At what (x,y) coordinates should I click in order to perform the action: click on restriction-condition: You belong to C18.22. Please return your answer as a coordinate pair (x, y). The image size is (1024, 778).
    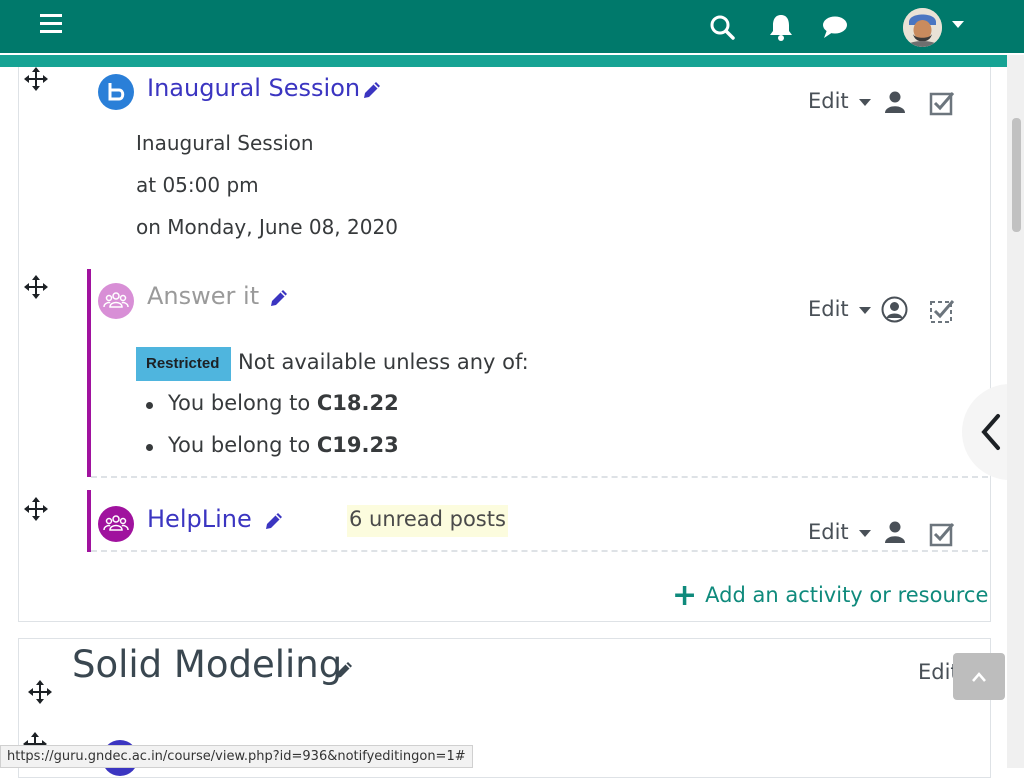
    Looking at the image, I should click on (272, 403).